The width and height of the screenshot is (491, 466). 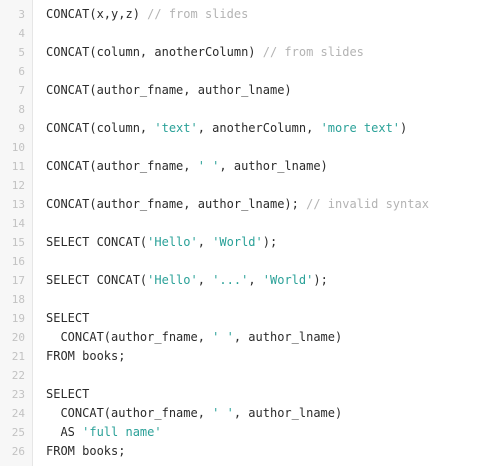 What do you see at coordinates (18, 394) in the screenshot?
I see `line-number: 23` at bounding box center [18, 394].